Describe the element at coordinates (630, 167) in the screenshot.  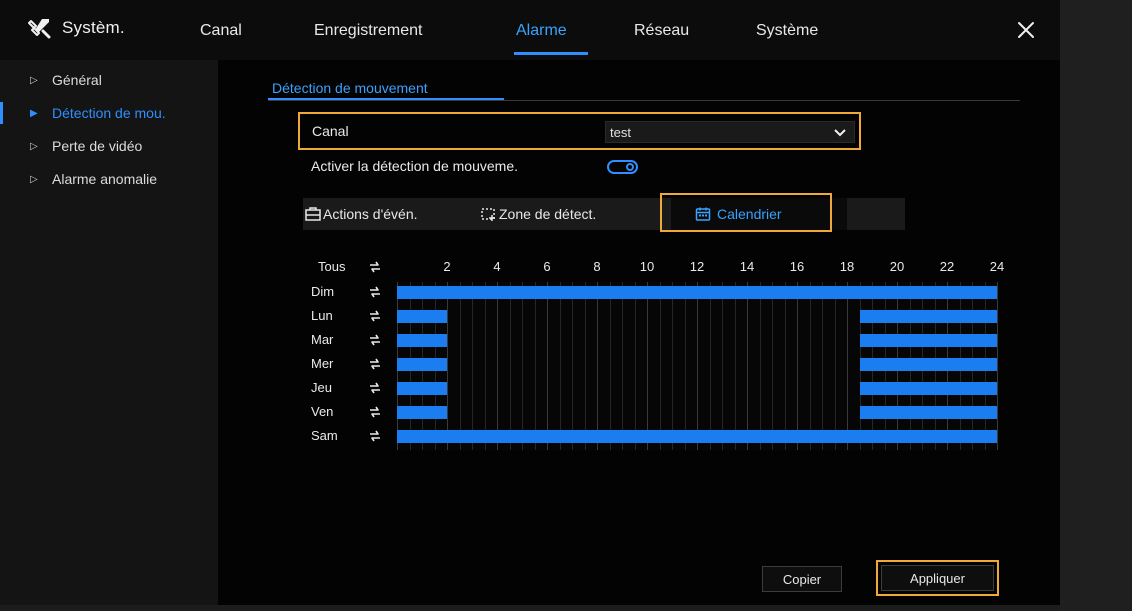
I see `toggle-knob` at that location.